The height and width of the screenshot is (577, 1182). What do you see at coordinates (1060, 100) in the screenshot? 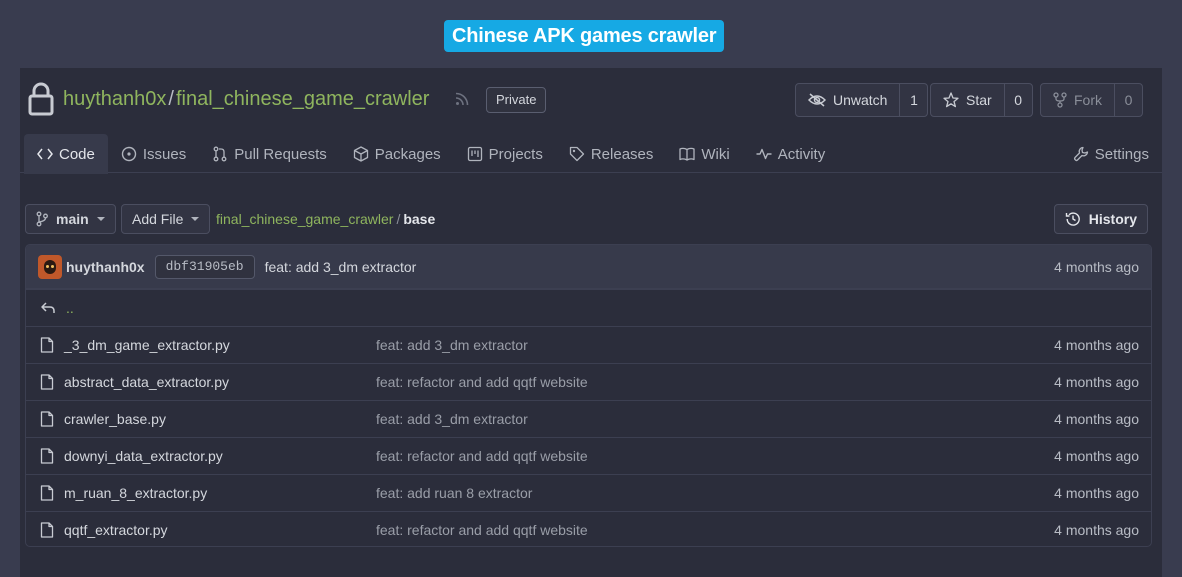
I see `fork-icon` at bounding box center [1060, 100].